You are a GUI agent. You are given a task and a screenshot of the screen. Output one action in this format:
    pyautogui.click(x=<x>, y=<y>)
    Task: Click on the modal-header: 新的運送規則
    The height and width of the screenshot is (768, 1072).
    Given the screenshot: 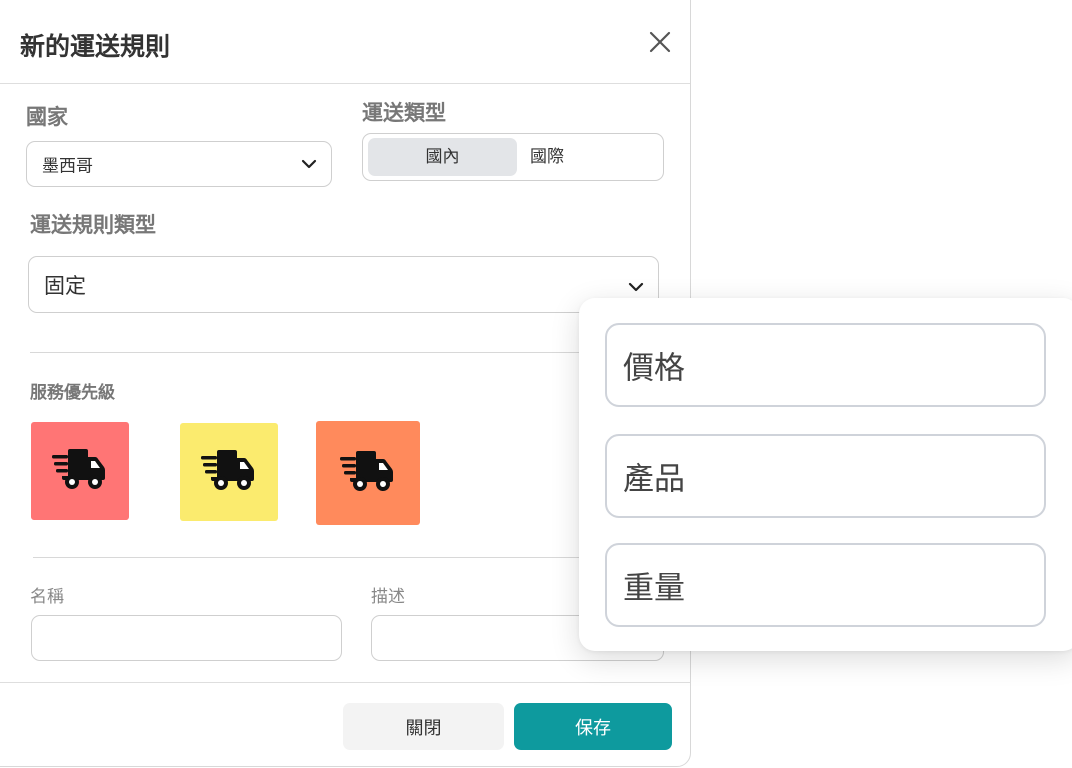 What is the action you would take?
    pyautogui.click(x=345, y=42)
    